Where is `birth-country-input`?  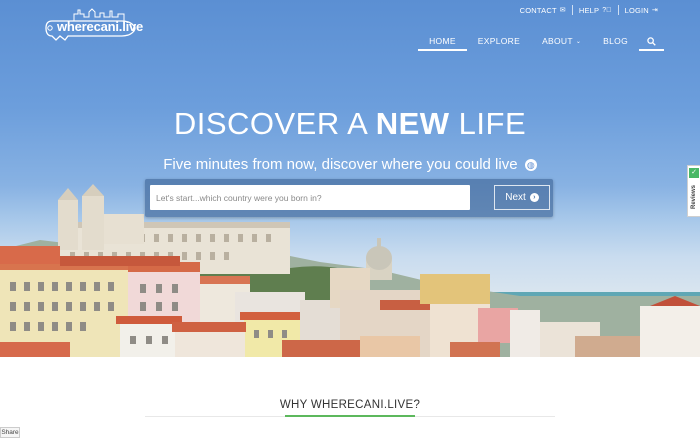
birth-country-input is located at coordinates (310, 197).